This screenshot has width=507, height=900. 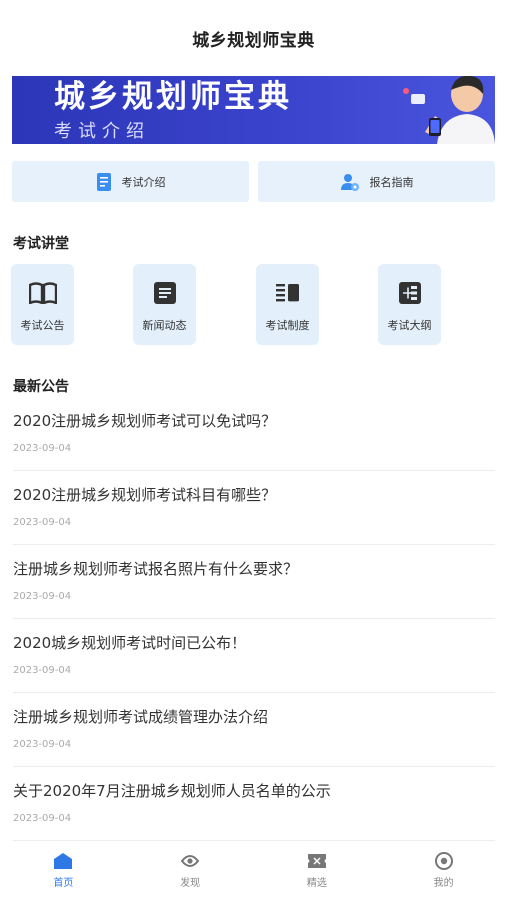 What do you see at coordinates (190, 883) in the screenshot?
I see `tab-label: 发现` at bounding box center [190, 883].